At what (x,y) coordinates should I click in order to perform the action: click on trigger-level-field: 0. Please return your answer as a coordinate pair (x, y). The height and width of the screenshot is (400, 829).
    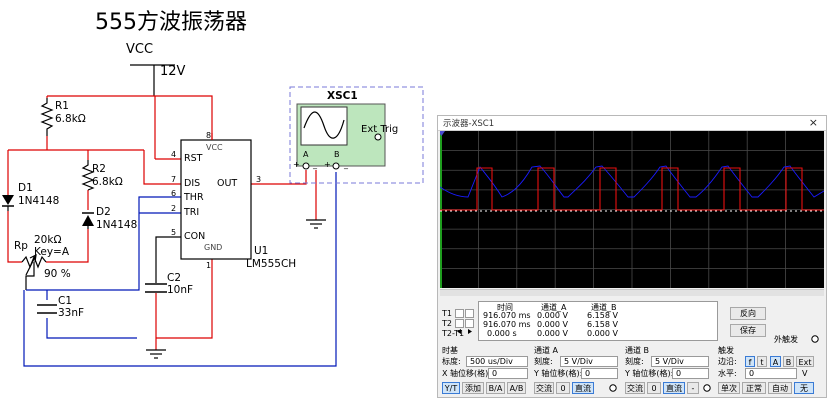
    Looking at the image, I should click on (771, 373).